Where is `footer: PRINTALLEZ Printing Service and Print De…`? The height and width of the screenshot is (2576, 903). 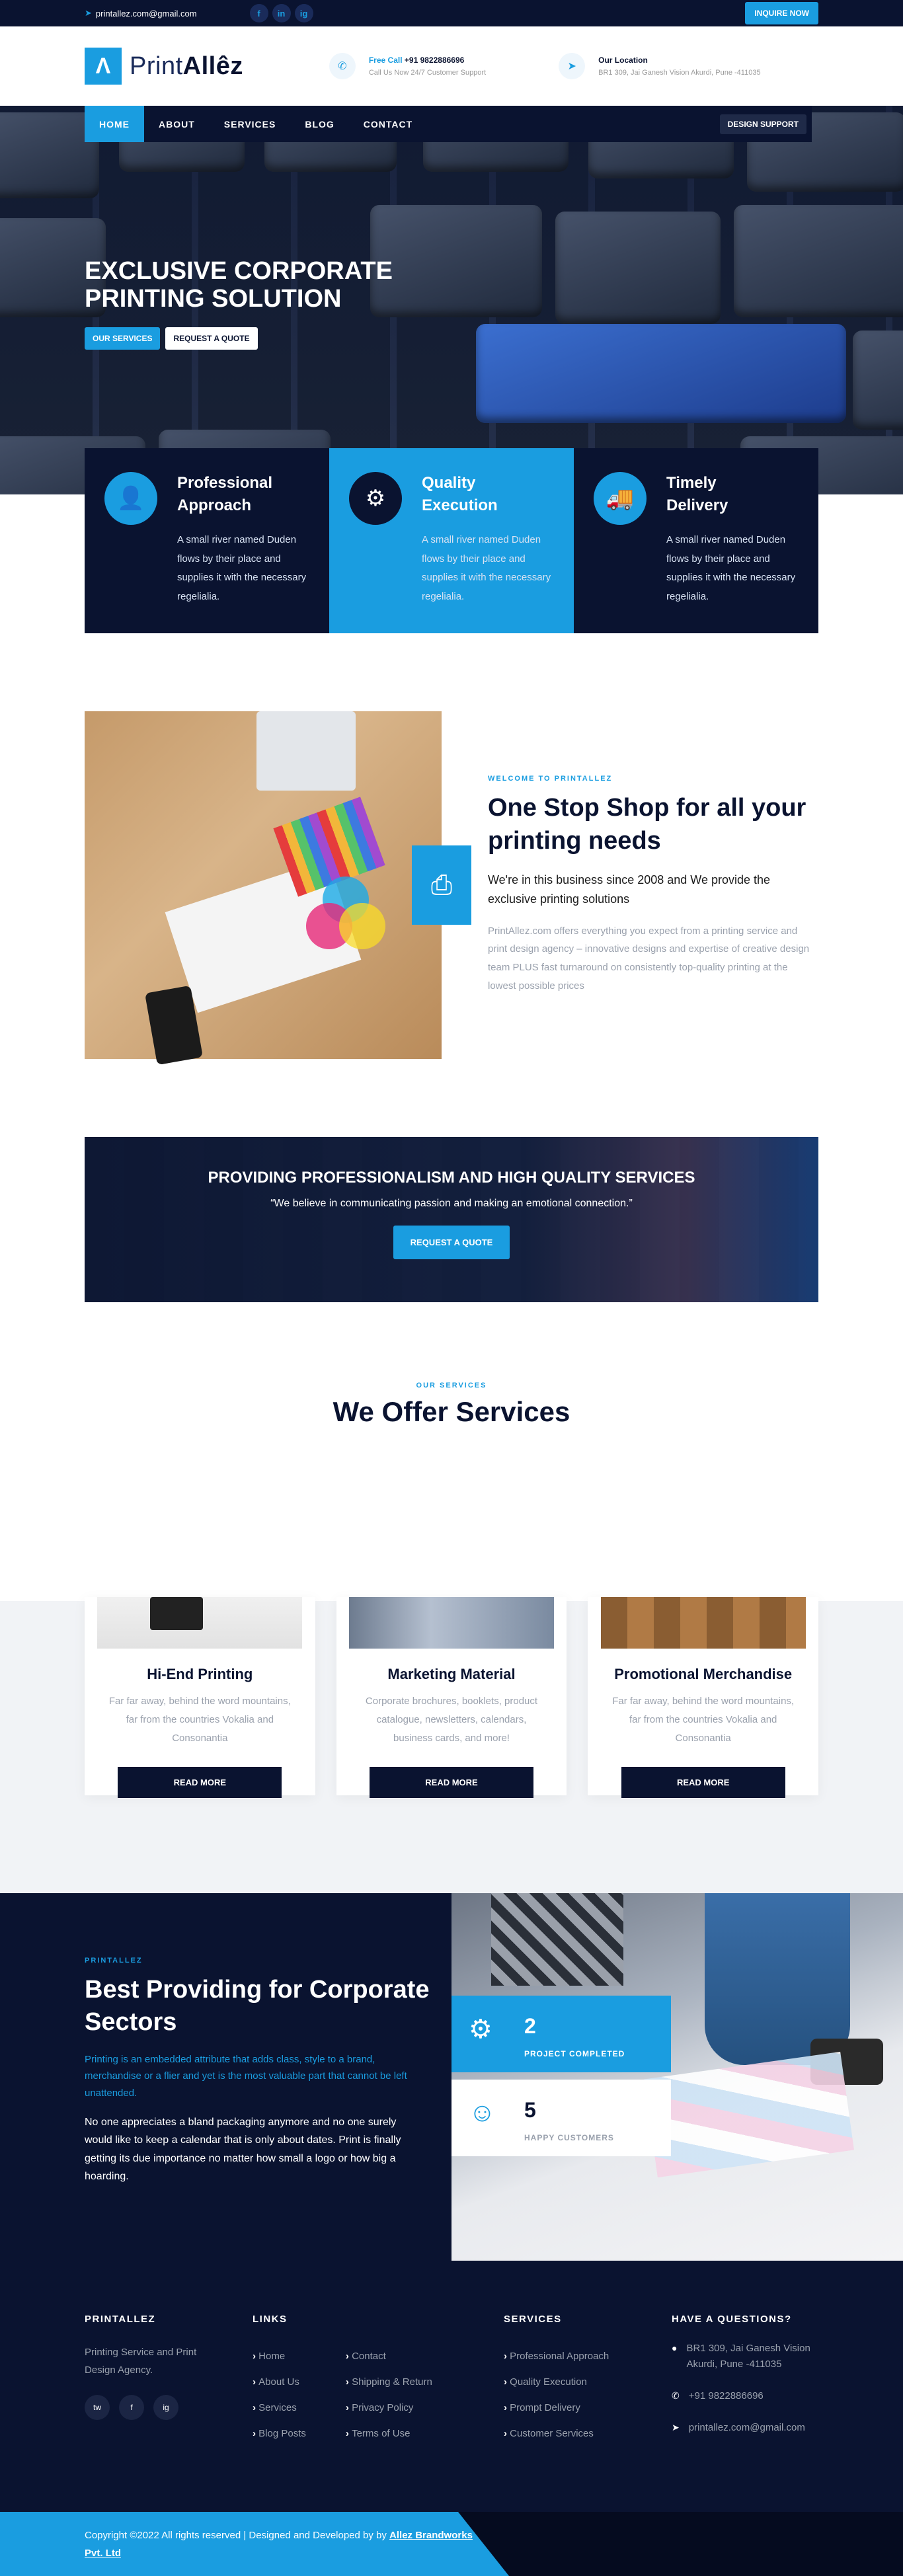
footer: PRINTALLEZ Printing Service and Print De… is located at coordinates (451, 2386).